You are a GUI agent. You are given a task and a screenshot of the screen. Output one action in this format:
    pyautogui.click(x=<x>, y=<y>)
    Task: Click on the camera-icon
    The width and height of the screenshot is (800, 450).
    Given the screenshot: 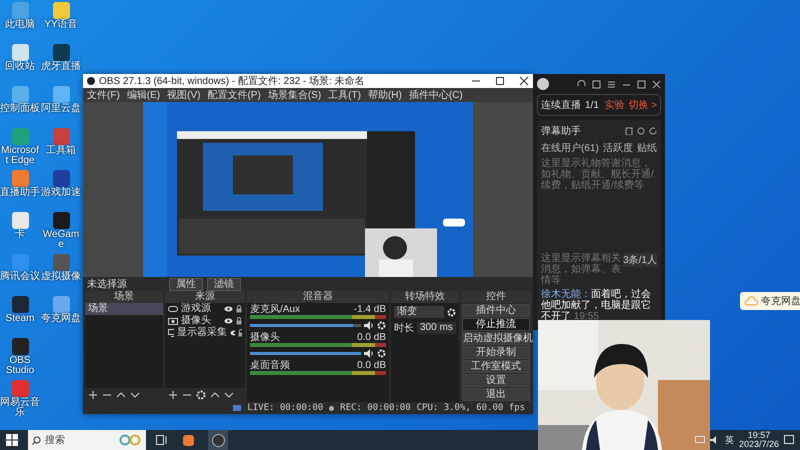 What is the action you would take?
    pyautogui.click(x=173, y=321)
    